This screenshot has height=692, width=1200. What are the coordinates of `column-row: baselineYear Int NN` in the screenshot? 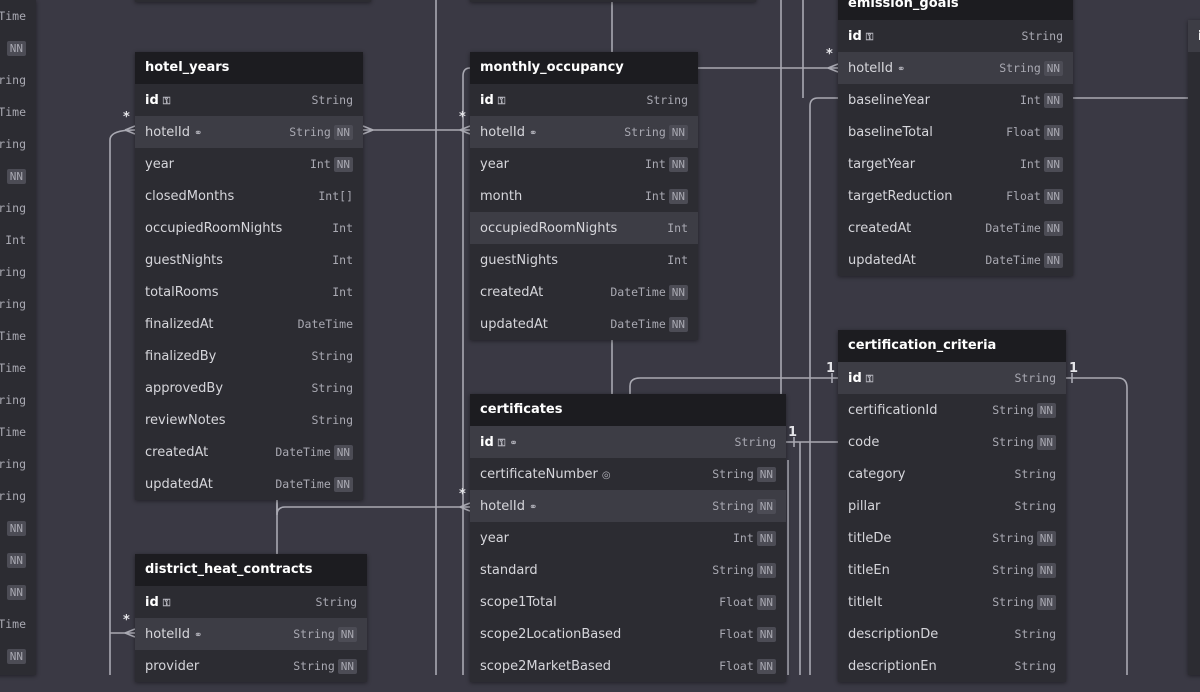 It's located at (955, 100).